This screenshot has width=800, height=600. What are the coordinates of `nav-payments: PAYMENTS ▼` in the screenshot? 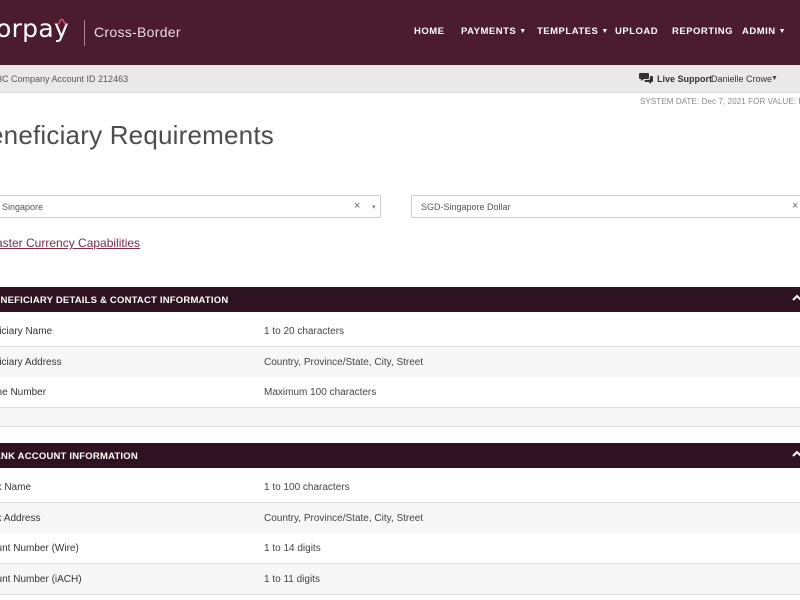 It's located at (494, 31).